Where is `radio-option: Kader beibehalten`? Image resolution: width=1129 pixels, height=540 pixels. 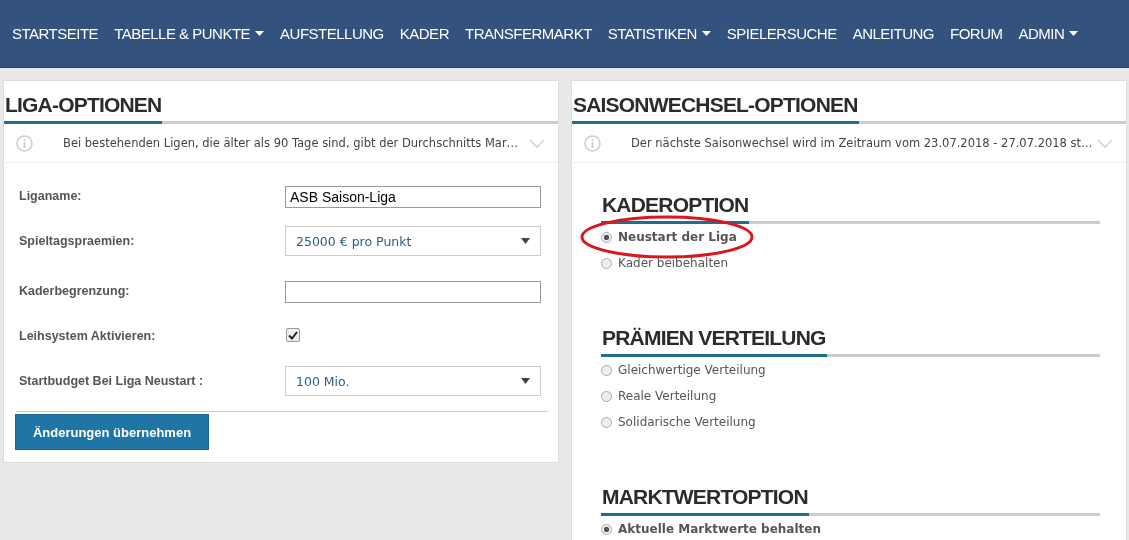 radio-option: Kader beibehalten is located at coordinates (665, 263).